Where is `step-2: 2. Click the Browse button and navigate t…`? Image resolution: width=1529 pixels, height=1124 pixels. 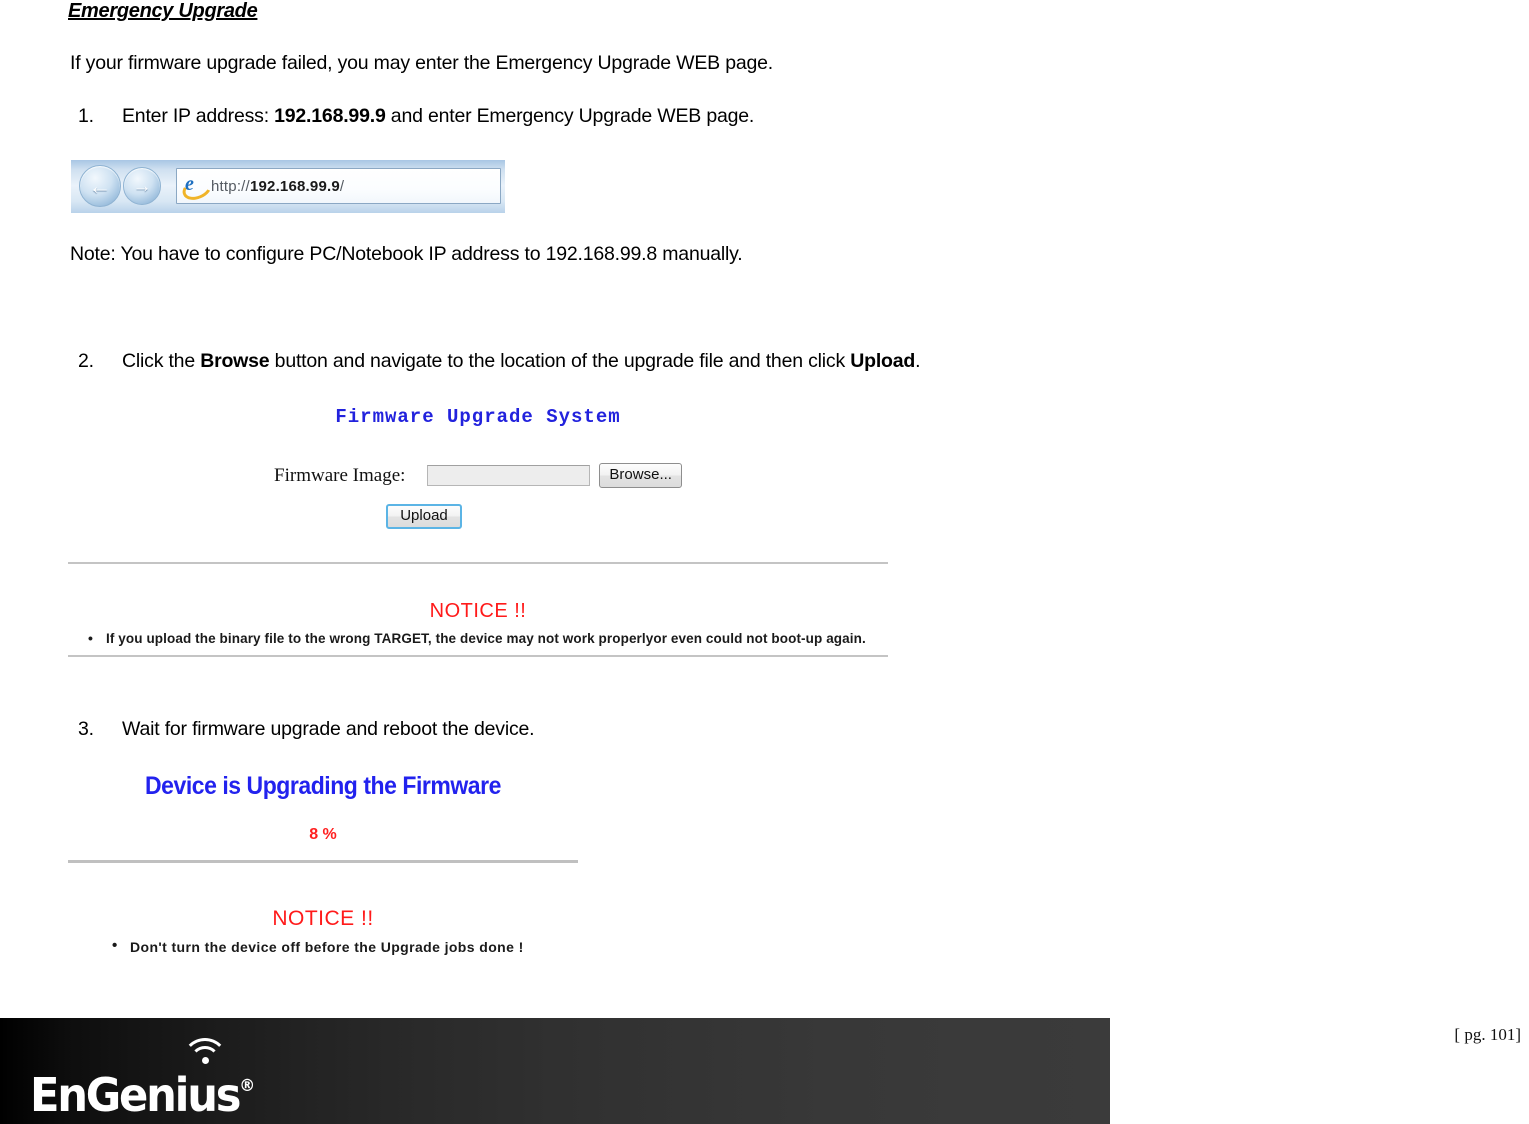 step-2: 2. Click the Browse button and navigate t… is located at coordinates (499, 361).